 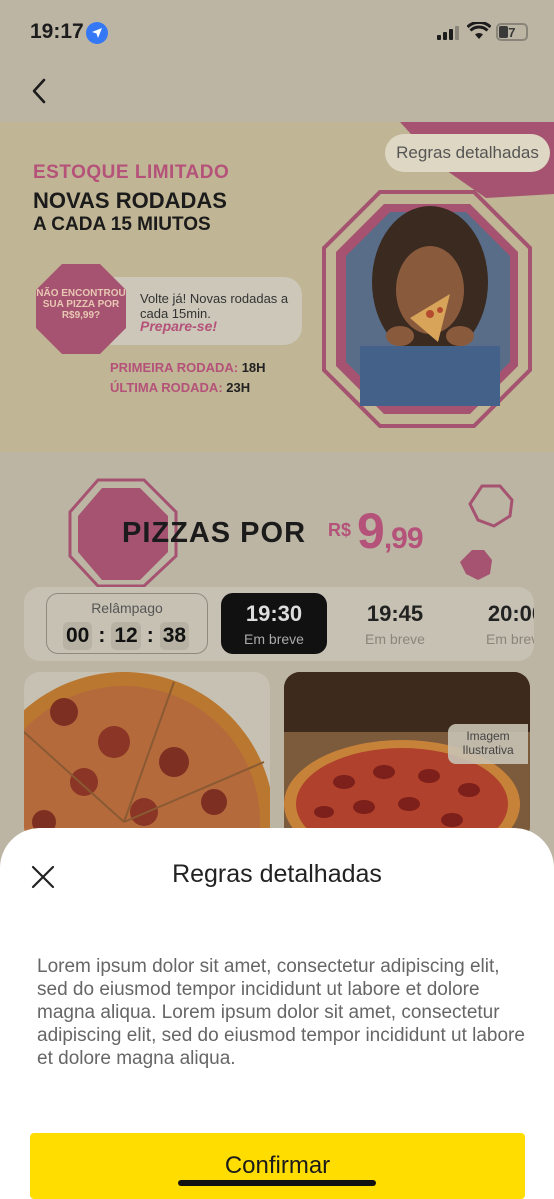 I want to click on location-arrow-icon, so click(x=97, y=33).